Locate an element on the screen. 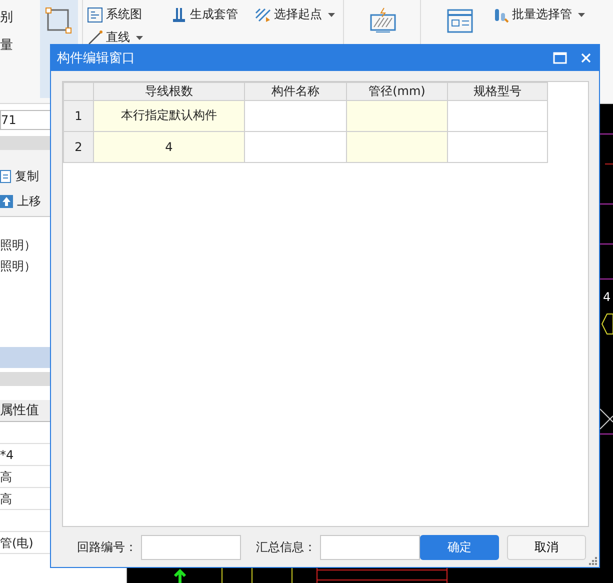  window-title: 构件编辑窗口 is located at coordinates (96, 58).